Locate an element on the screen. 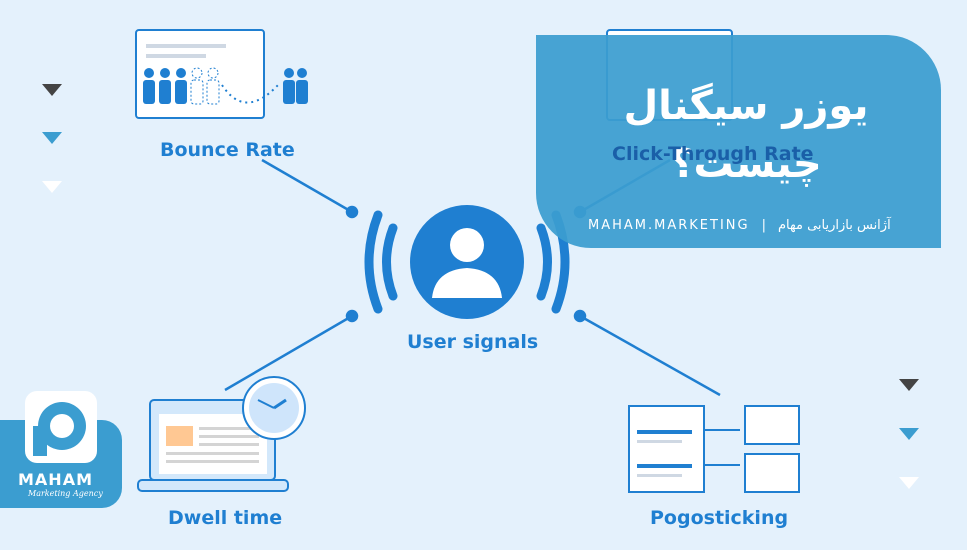 The width and height of the screenshot is (967, 550). banner-footer: MAHAM.MARKETING | آژانس بازاریابی مهام is located at coordinates (739, 225).